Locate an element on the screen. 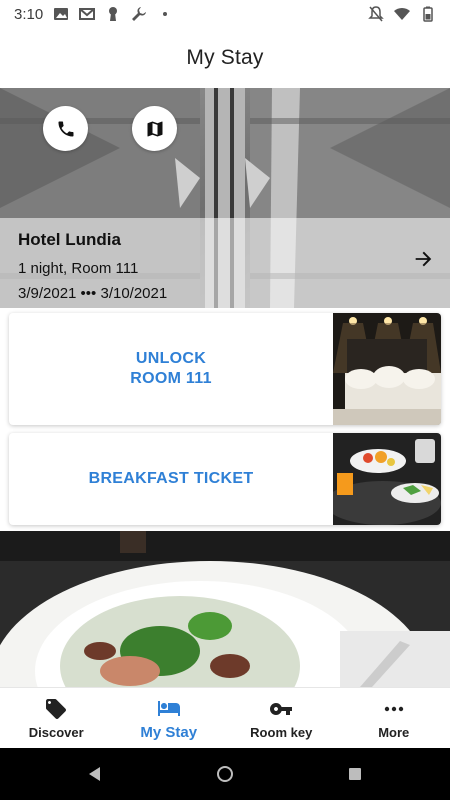 This screenshot has width=450, height=800. stay-details-button is located at coordinates (423, 259).